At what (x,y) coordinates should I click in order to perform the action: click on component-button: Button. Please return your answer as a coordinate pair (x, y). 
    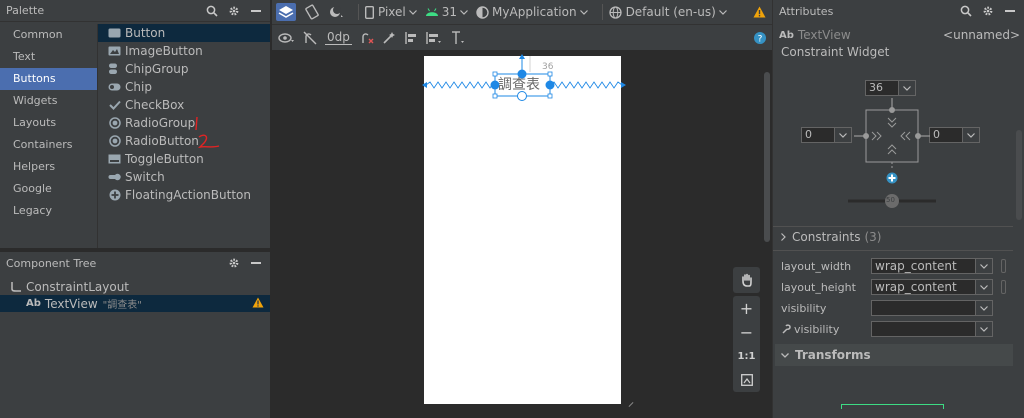
    Looking at the image, I should click on (184, 33).